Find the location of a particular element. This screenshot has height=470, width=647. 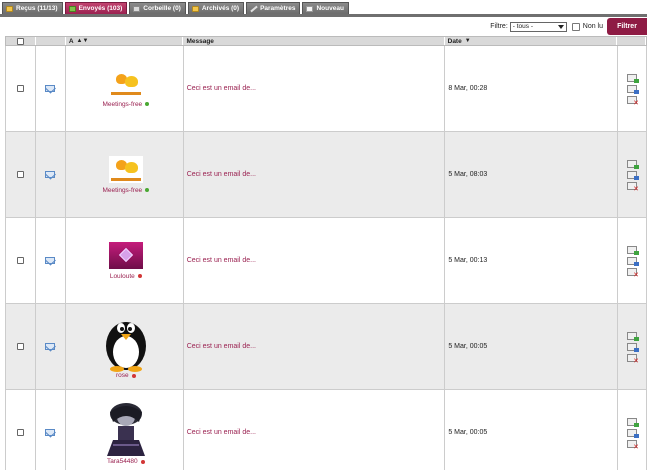

folder-icon is located at coordinates (9, 8).